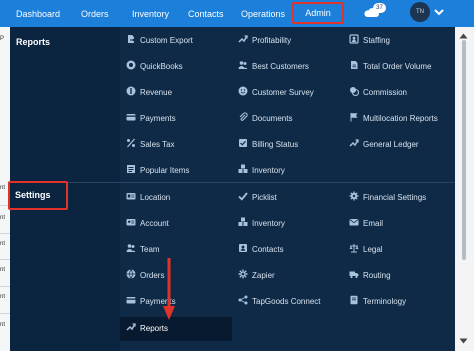 This screenshot has width=474, height=351. I want to click on list-icon, so click(131, 169).